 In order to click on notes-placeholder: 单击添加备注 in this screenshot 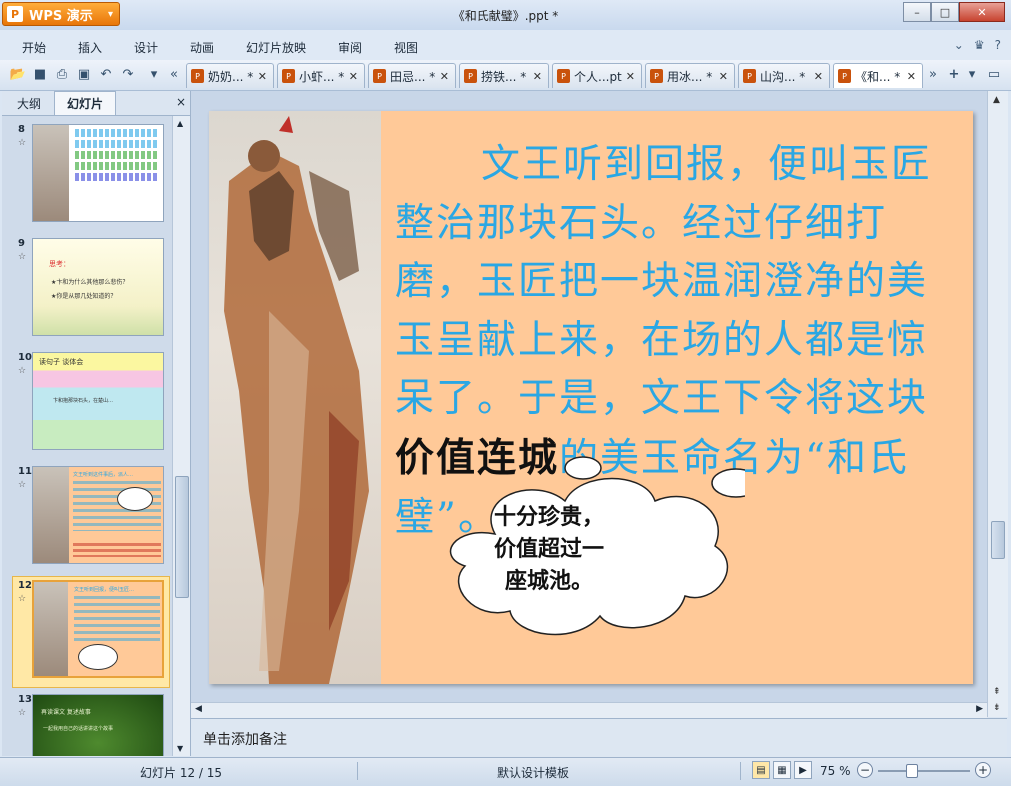, I will do `click(245, 739)`.